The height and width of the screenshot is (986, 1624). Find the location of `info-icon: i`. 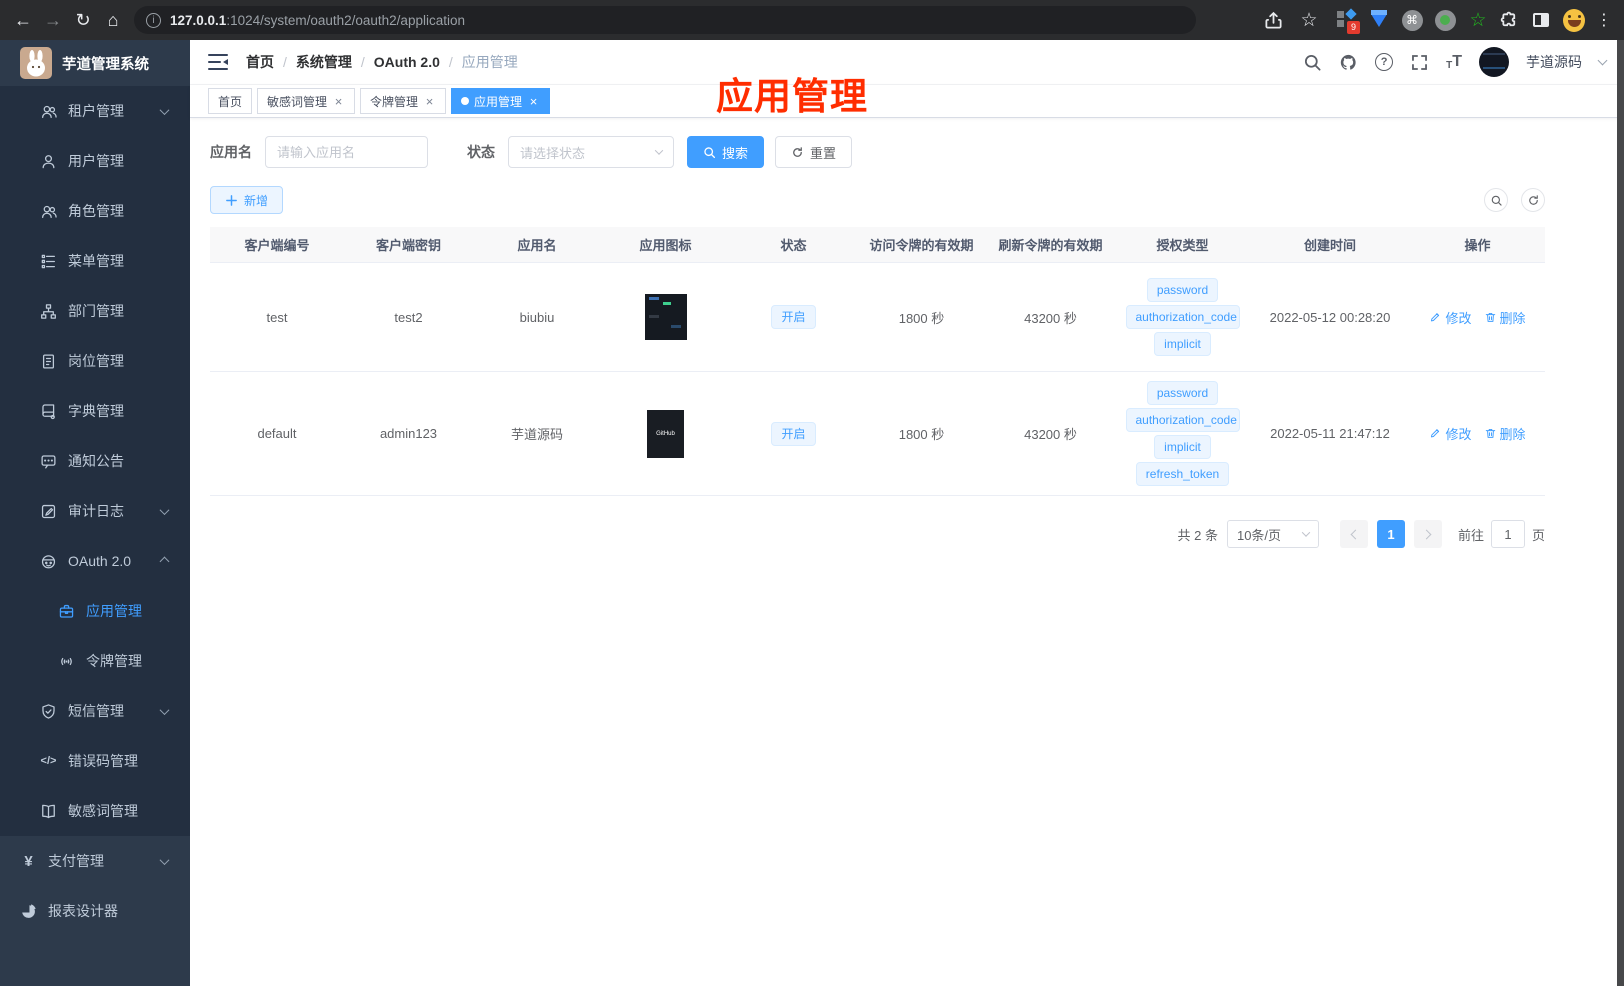

info-icon: i is located at coordinates (153, 20).